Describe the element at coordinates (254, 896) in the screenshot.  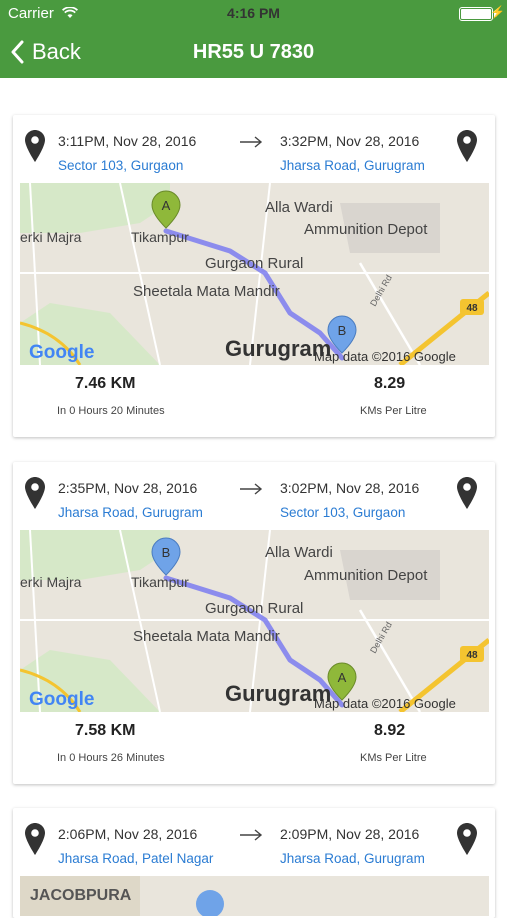
I see `route-map: JACOBPURA` at that location.